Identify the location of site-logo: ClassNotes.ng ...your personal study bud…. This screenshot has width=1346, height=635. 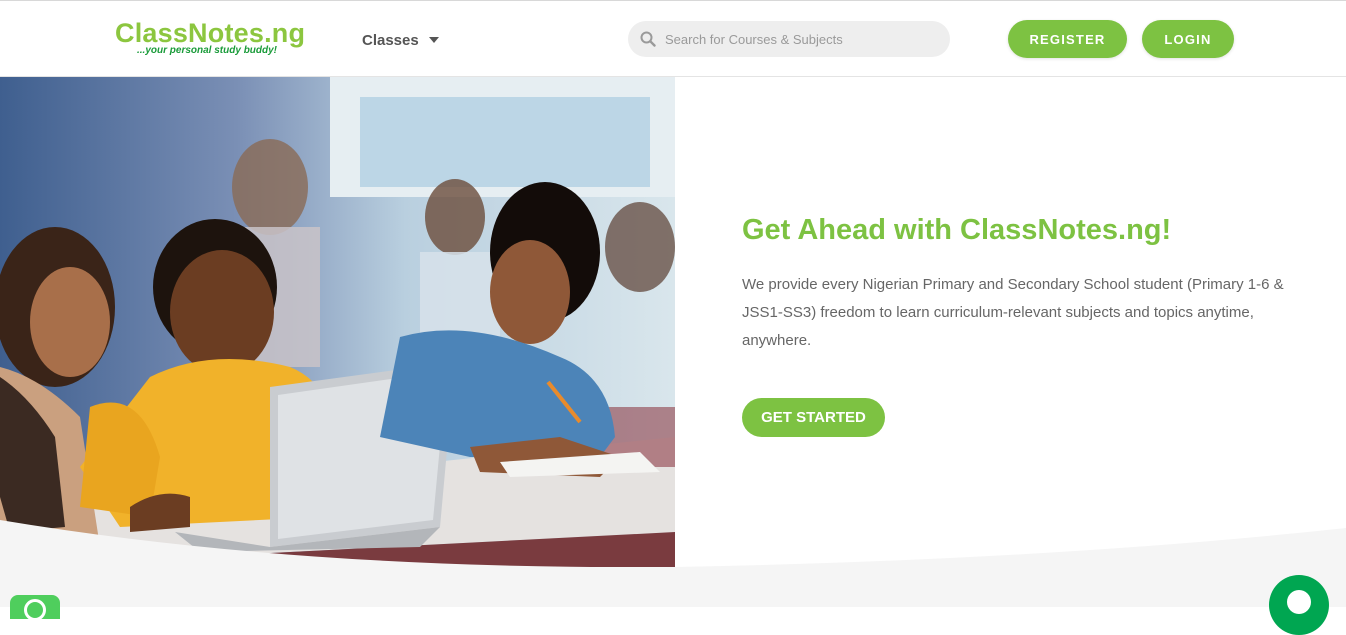
(215, 39).